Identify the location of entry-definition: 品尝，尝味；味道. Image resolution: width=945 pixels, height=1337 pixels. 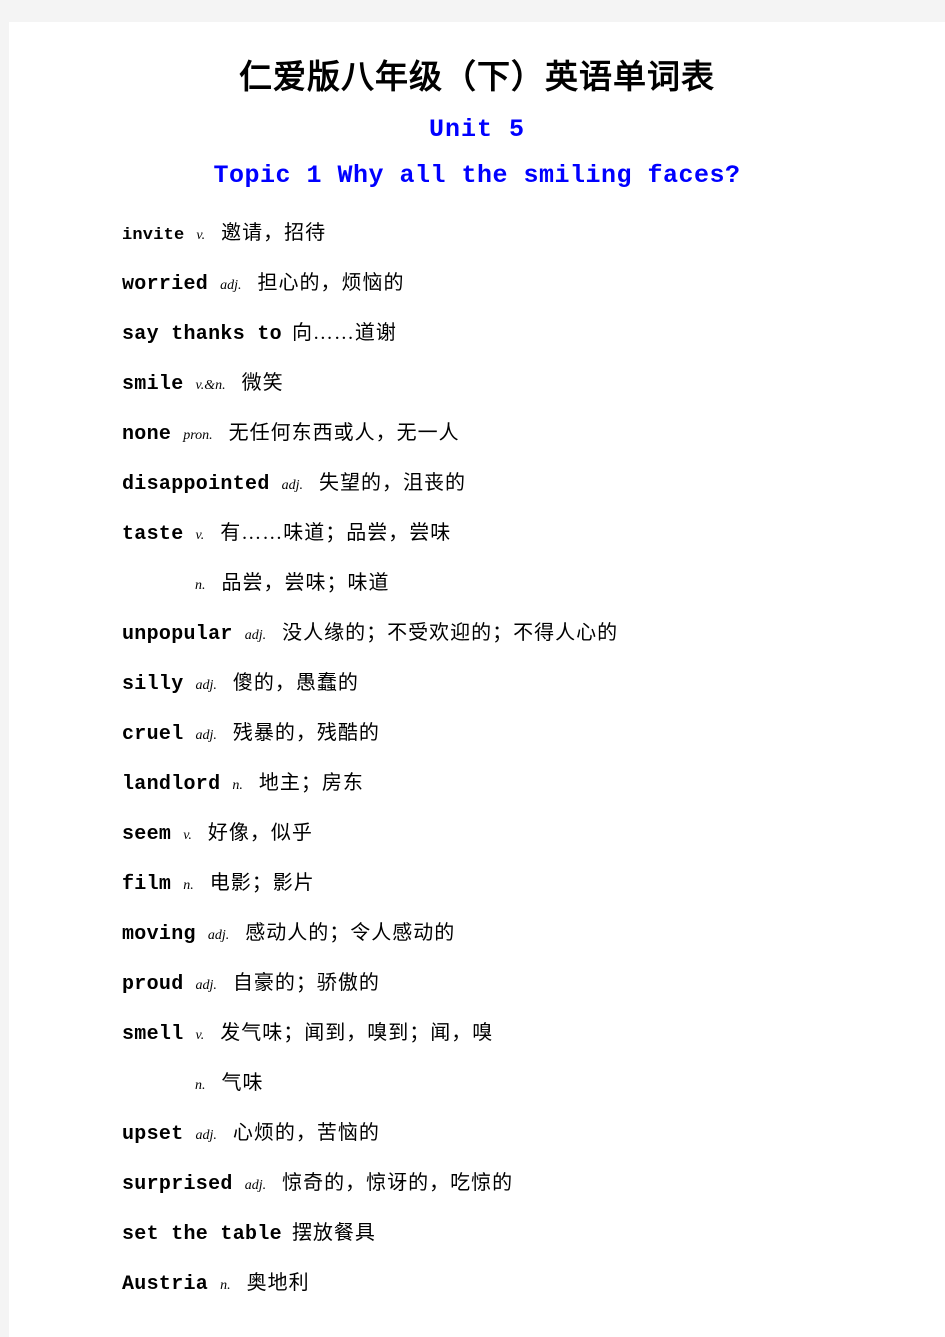
(305, 582).